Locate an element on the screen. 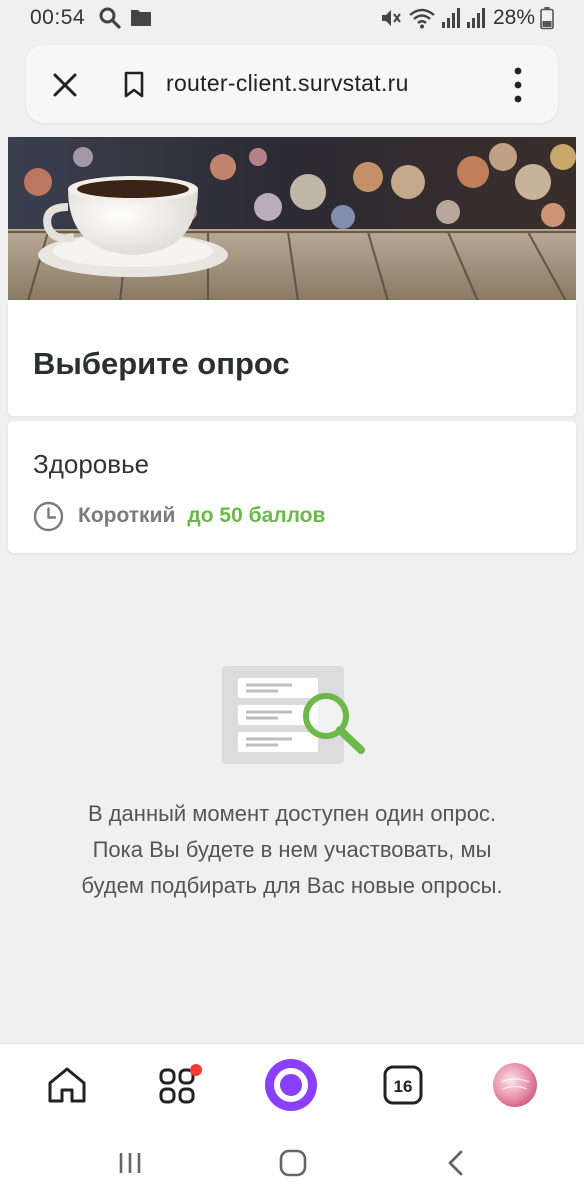 This screenshot has height=1200, width=584. home-button-icon is located at coordinates (293, 1163).